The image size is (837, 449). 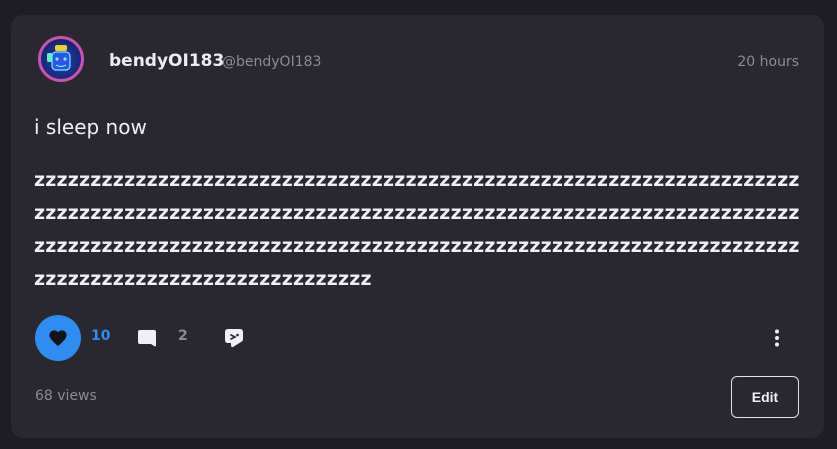 I want to click on more-options-button, so click(x=777, y=338).